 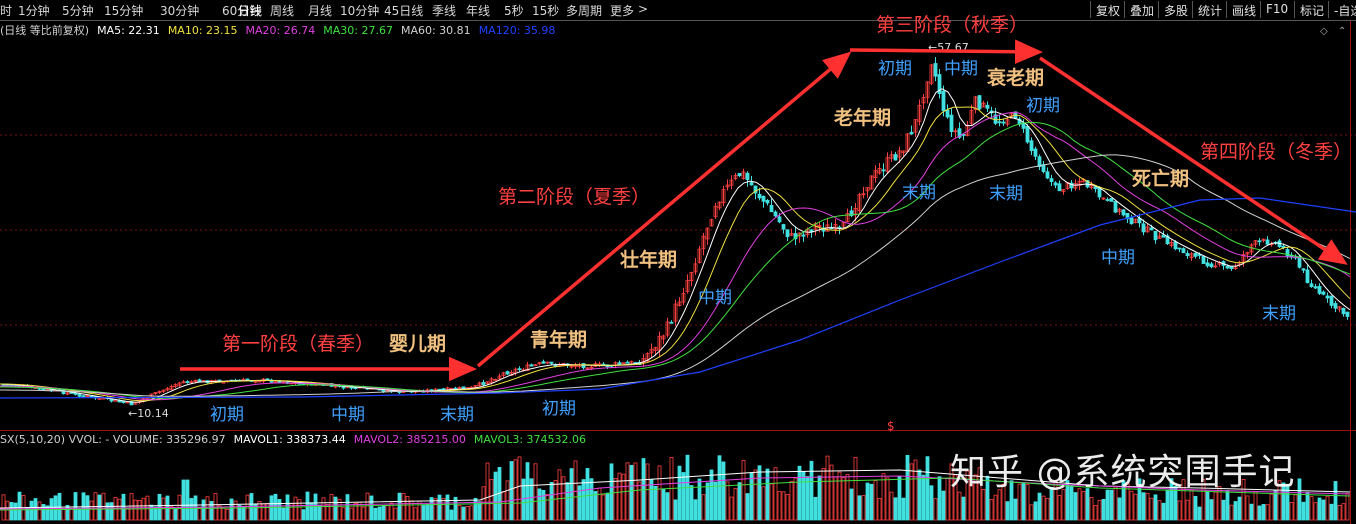 What do you see at coordinates (530, 439) in the screenshot?
I see `volume-legend-item: MAVOL3: 374532.06` at bounding box center [530, 439].